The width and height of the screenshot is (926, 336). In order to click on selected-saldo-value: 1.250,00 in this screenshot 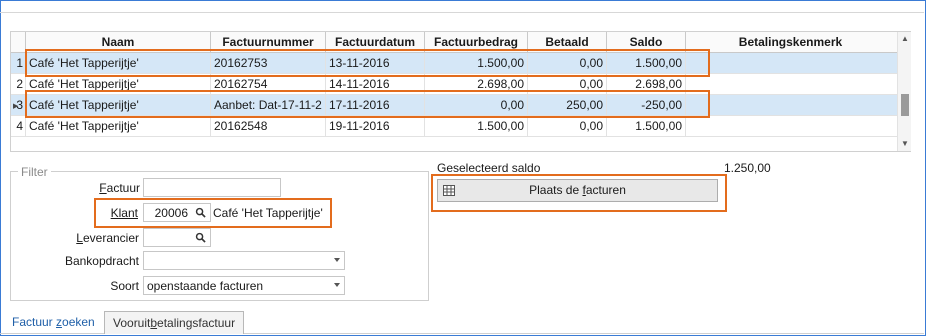, I will do `click(747, 168)`.